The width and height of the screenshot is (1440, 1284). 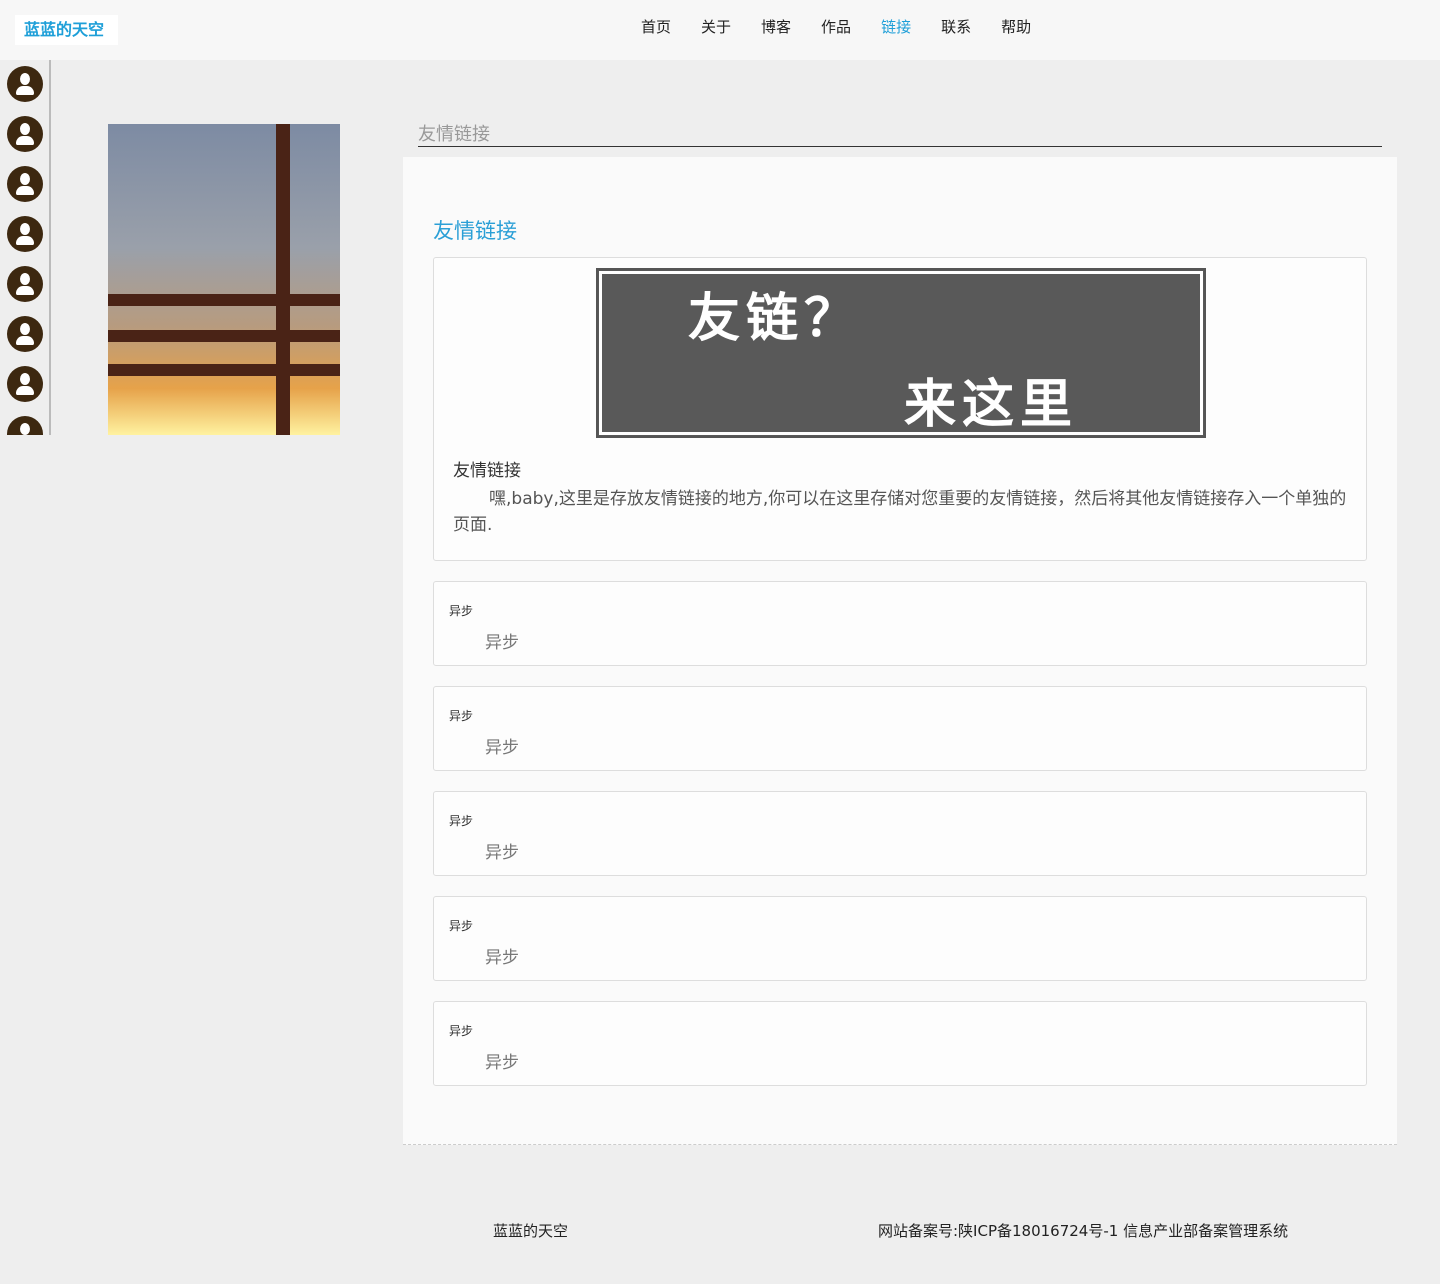 What do you see at coordinates (1083, 1230) in the screenshot?
I see `footer-icp: 网站备案号:陕ICP备18016724号-1 信息产业部备案管理系统` at bounding box center [1083, 1230].